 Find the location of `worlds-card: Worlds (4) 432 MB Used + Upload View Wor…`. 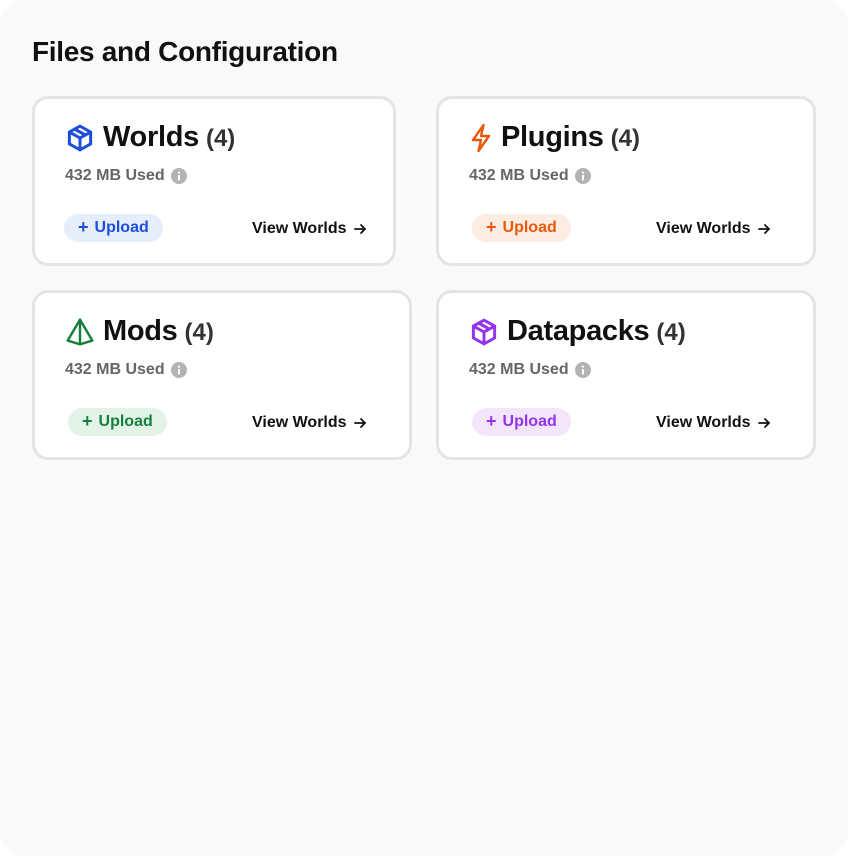

worlds-card: Worlds (4) 432 MB Used + Upload View Wor… is located at coordinates (214, 181).